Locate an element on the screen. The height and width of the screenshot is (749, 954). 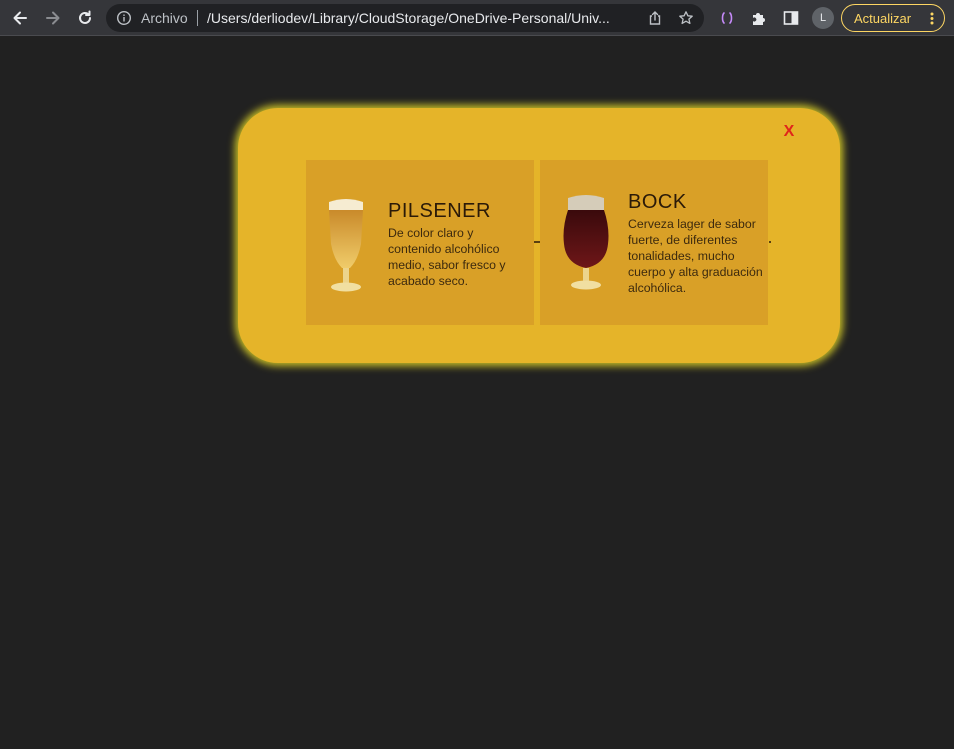
security-label: Archivo is located at coordinates (164, 18).